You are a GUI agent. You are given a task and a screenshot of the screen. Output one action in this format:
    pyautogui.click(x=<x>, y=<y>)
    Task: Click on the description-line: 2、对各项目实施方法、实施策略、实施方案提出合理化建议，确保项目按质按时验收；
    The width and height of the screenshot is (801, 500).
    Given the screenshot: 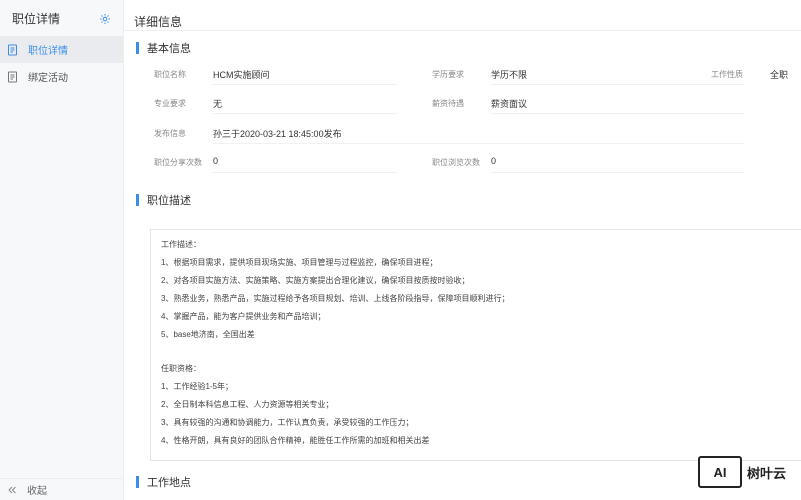 What is the action you would take?
    pyautogui.click(x=315, y=280)
    